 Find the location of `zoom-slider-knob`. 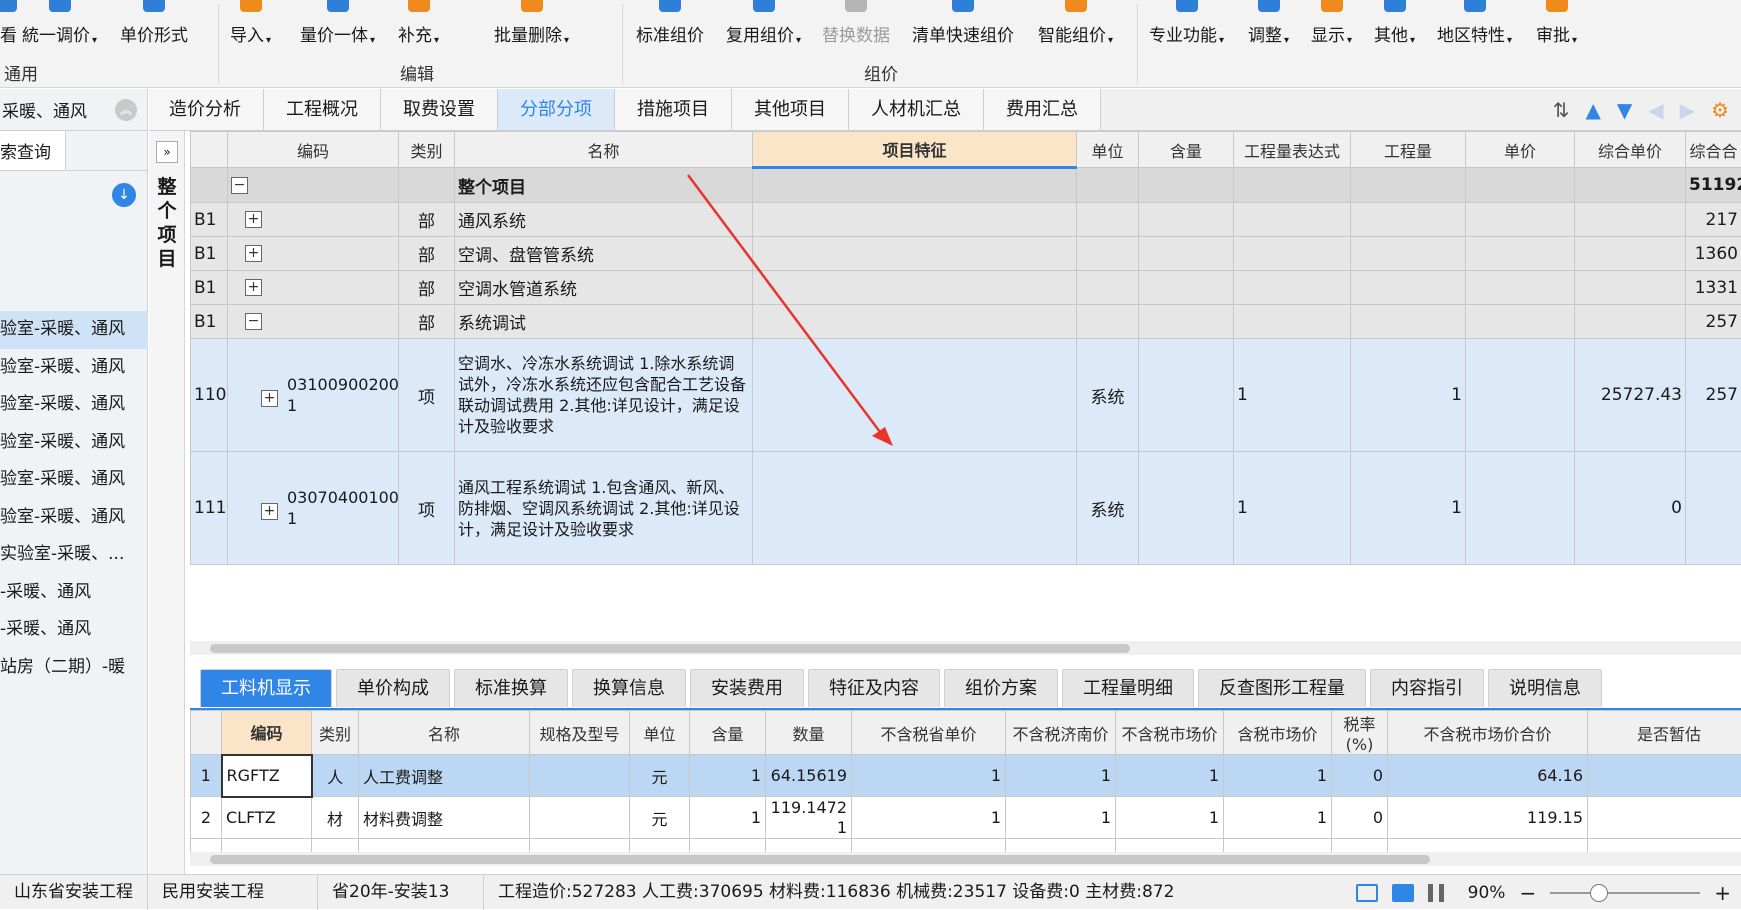

zoom-slider-knob is located at coordinates (1599, 893).